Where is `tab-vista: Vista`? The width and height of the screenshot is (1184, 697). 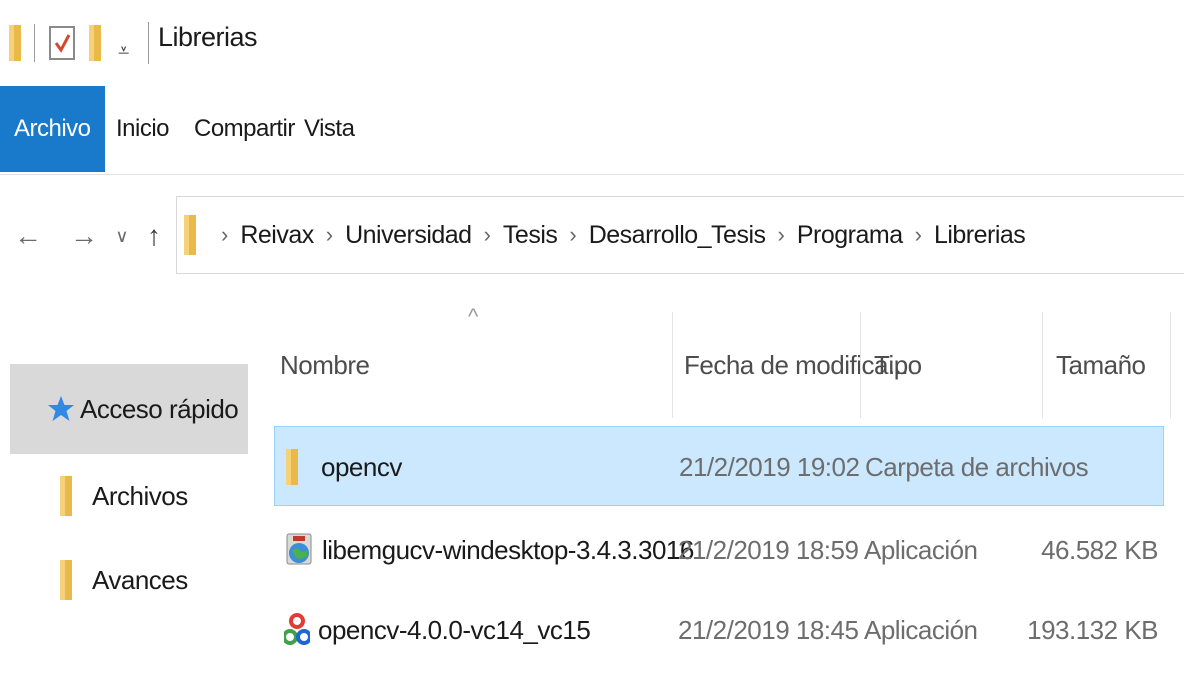
tab-vista: Vista is located at coordinates (329, 129).